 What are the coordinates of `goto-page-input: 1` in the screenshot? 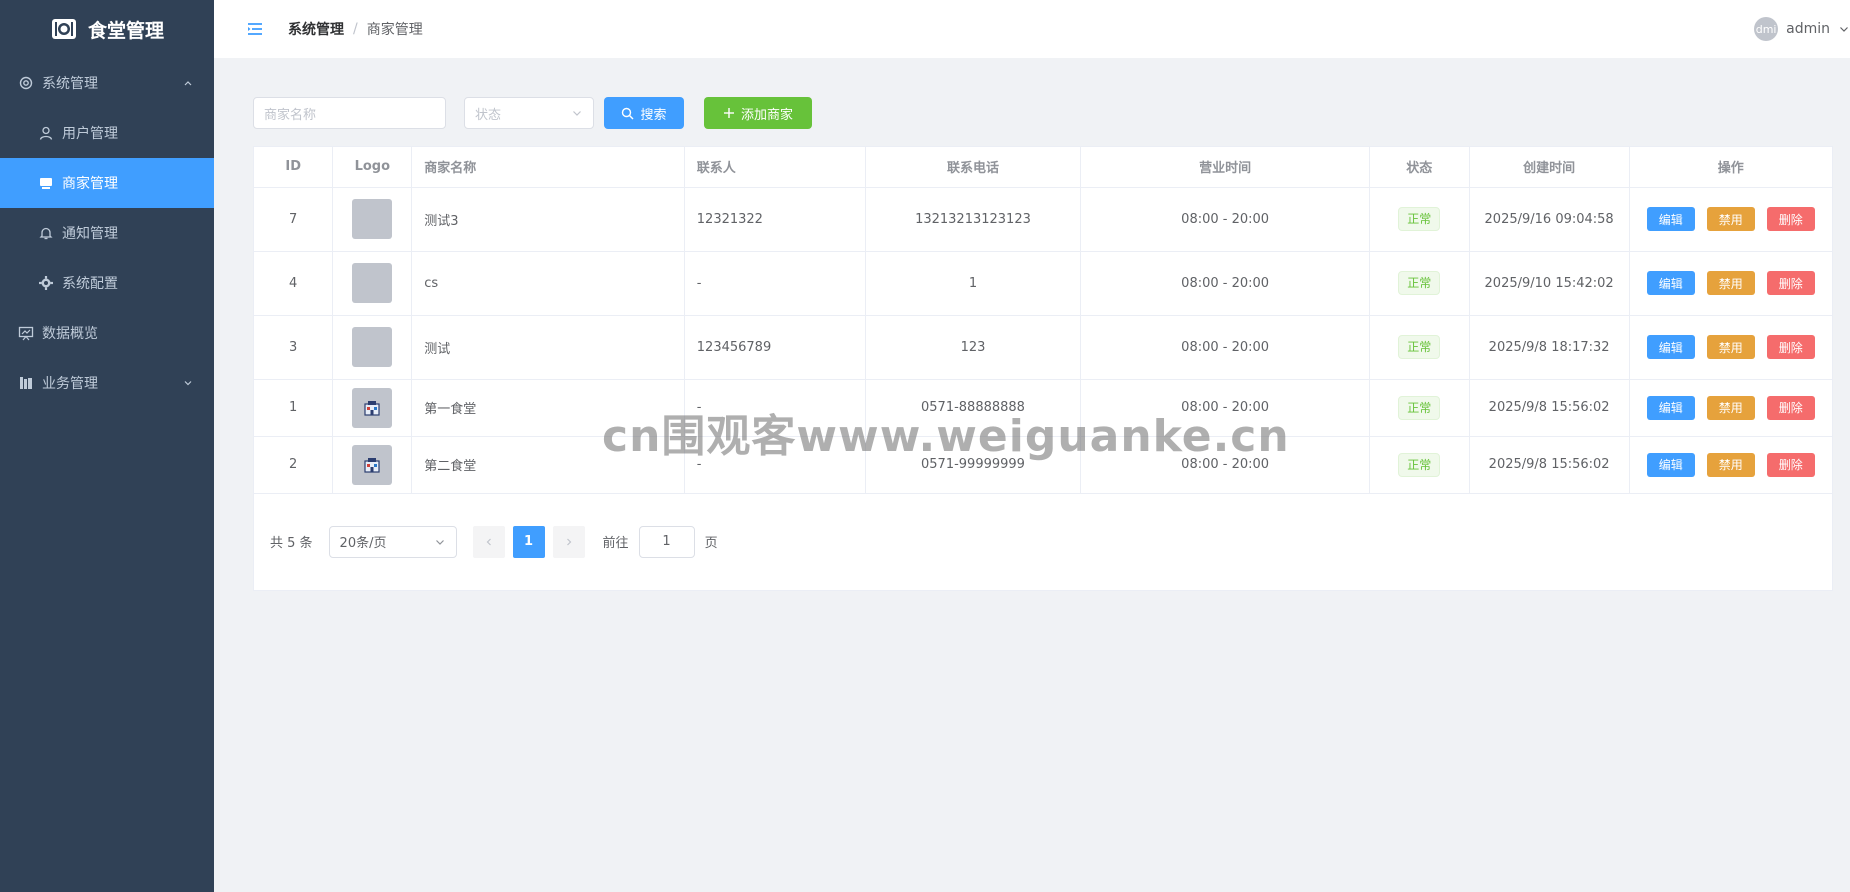 It's located at (666, 541).